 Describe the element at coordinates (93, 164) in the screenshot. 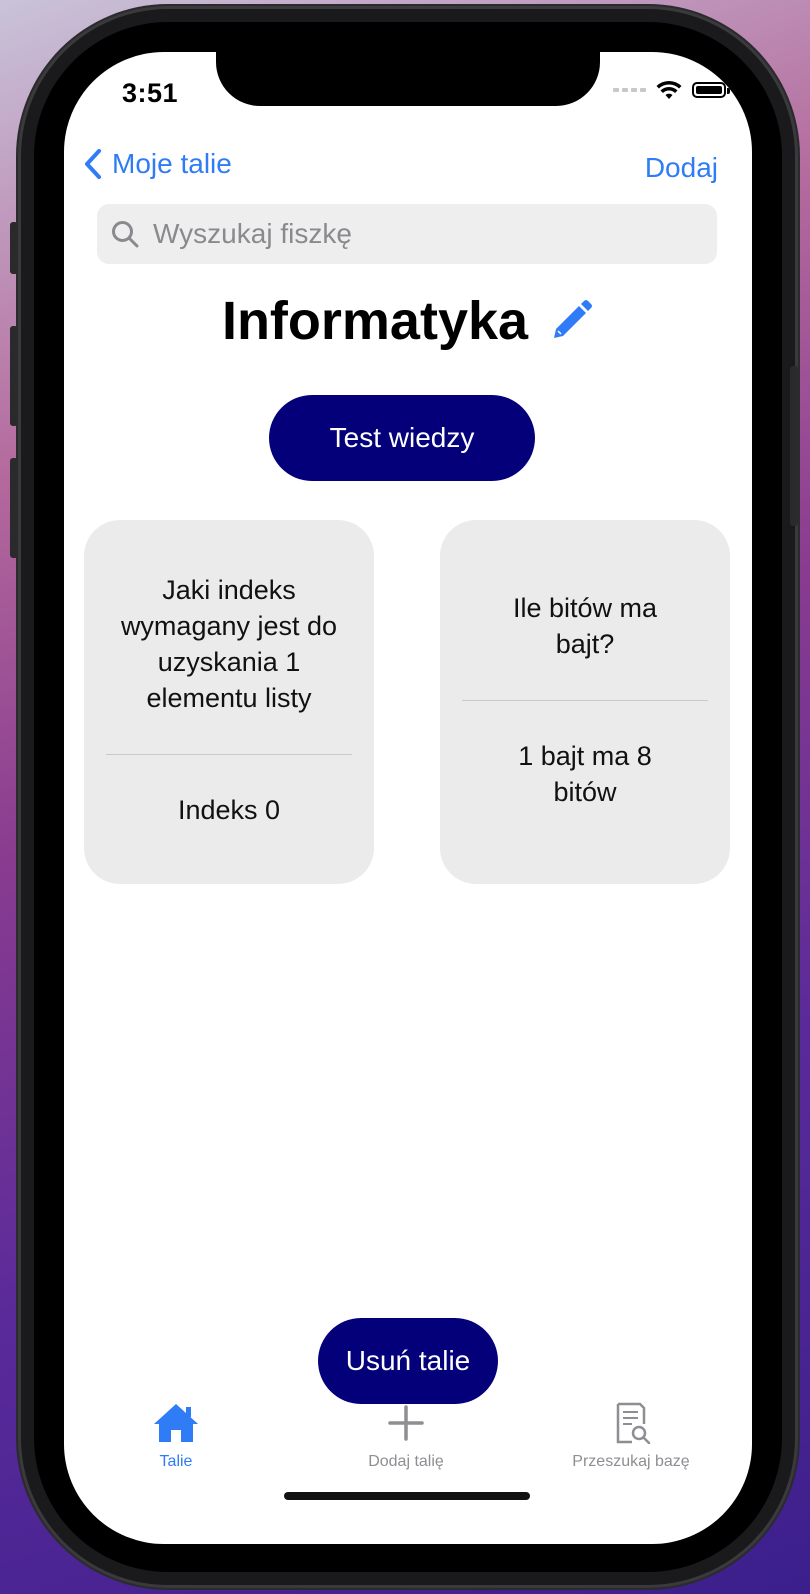

I see `chevron-left-icon` at that location.